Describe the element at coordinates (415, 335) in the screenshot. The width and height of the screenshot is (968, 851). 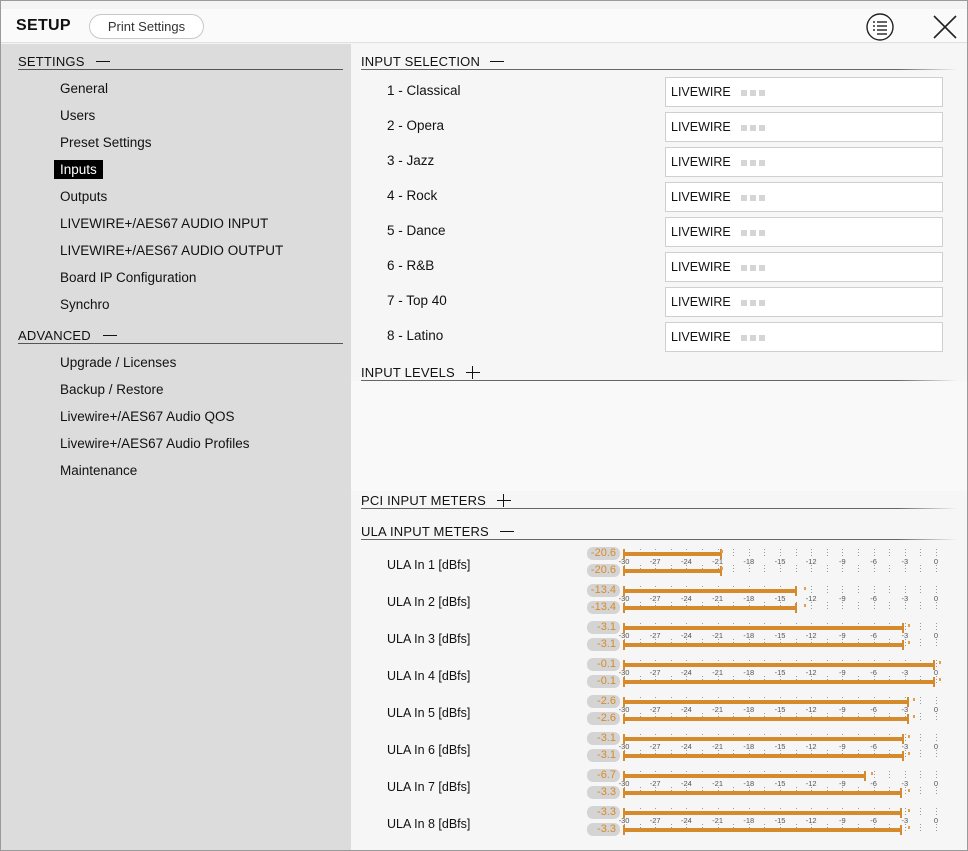
I see `input-label: 8 - Latino` at that location.